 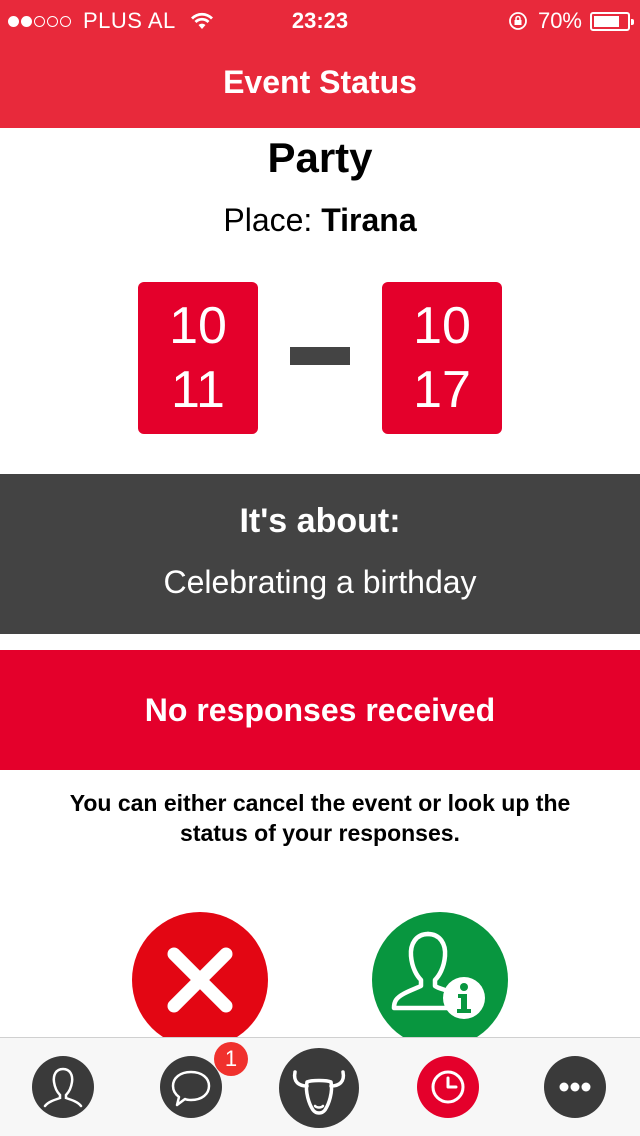 What do you see at coordinates (320, 220) in the screenshot?
I see `event-place: Place: Tirana` at bounding box center [320, 220].